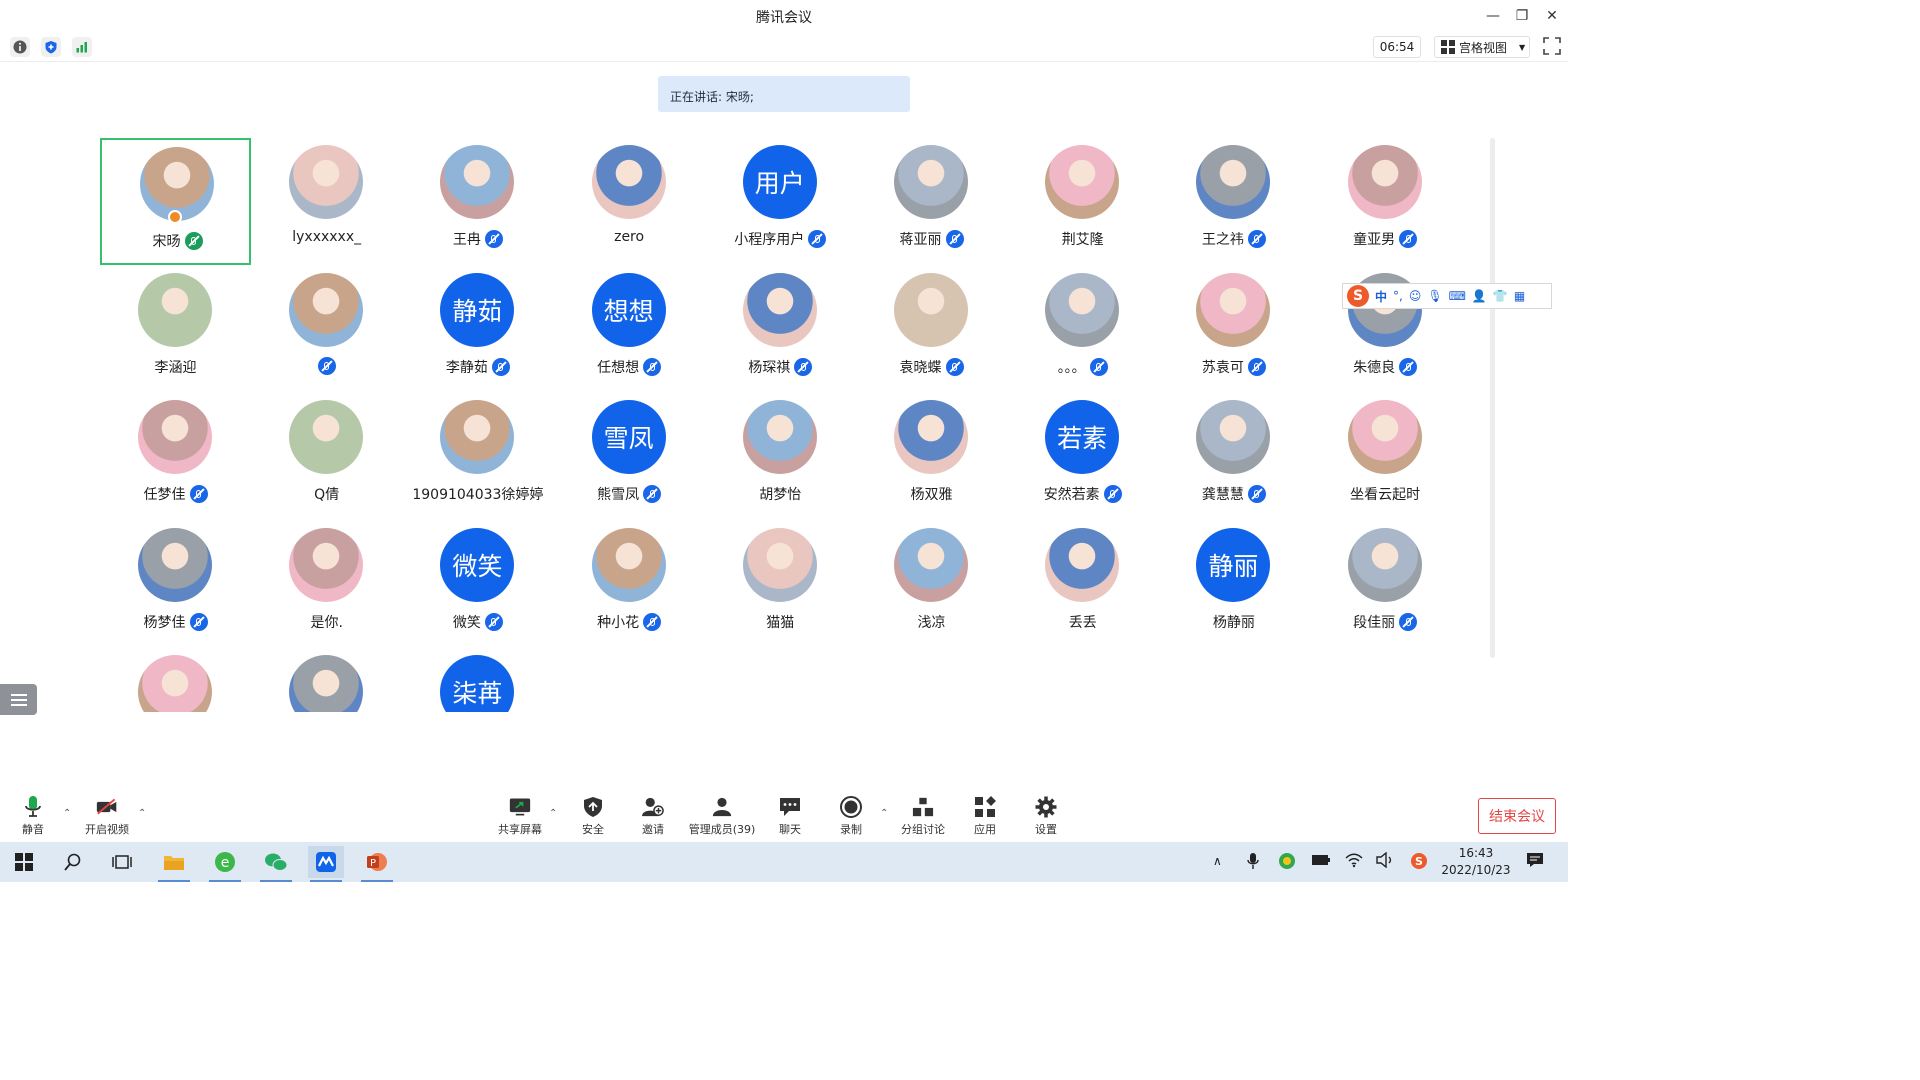 Image resolution: width=1920 pixels, height=1080 pixels. I want to click on participant-tile: 雪凤 熊雪凤, so click(629, 456).